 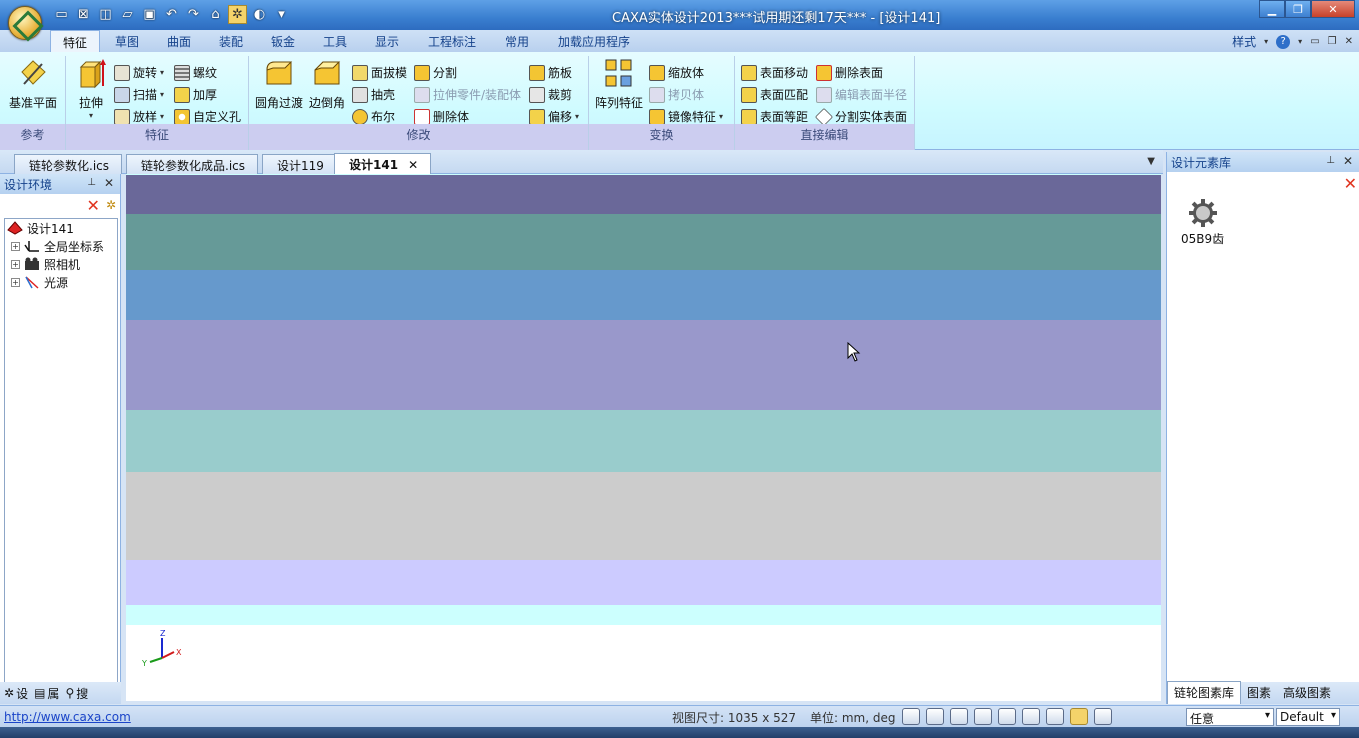 I want to click on mirror-feature-button: 镜像特征 ▾, so click(x=686, y=116).